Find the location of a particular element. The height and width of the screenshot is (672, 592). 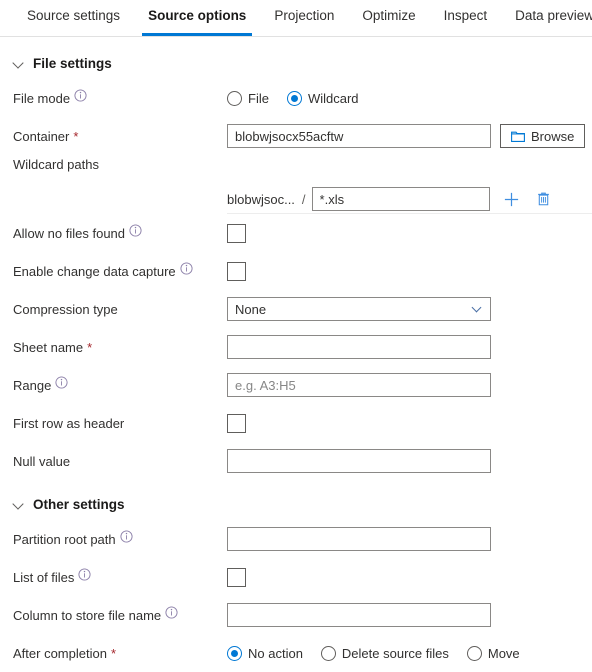

row-list-of-files: List of files is located at coordinates (296, 577).